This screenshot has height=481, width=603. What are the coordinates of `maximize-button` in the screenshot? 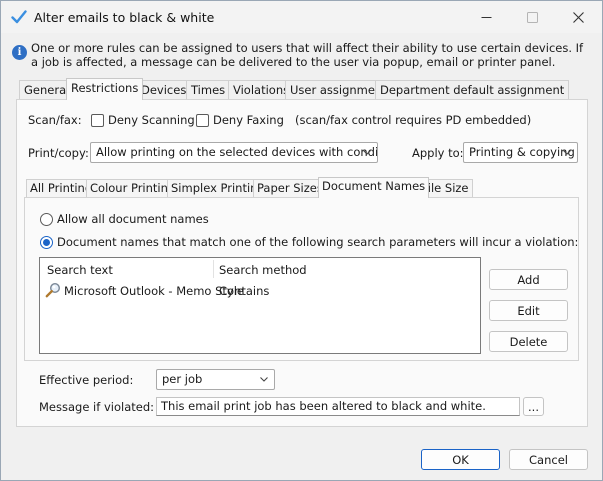 It's located at (532, 17).